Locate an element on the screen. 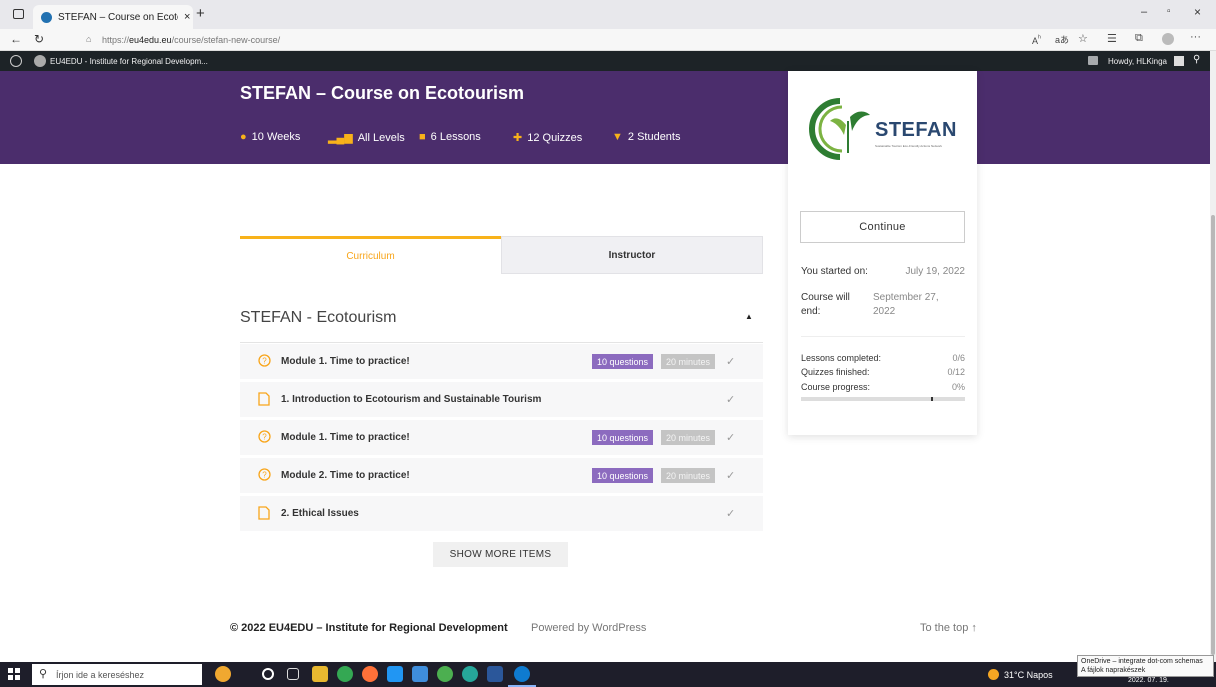  browser-tab: STEFAN – Course on Ecotourism × is located at coordinates (113, 17).